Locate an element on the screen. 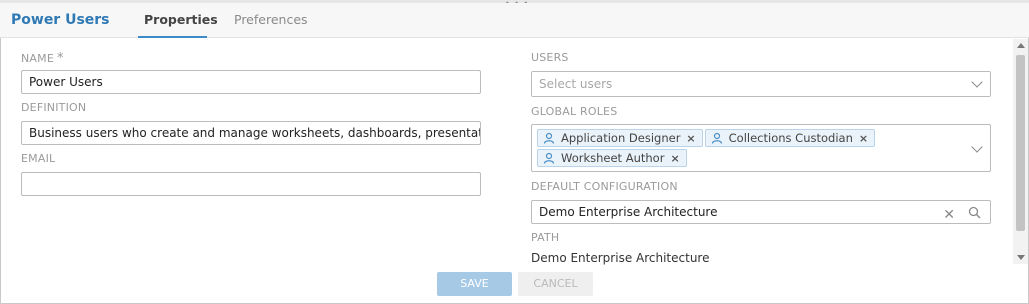 Image resolution: width=1029 pixels, height=304 pixels. name-field: Power Users is located at coordinates (251, 82).